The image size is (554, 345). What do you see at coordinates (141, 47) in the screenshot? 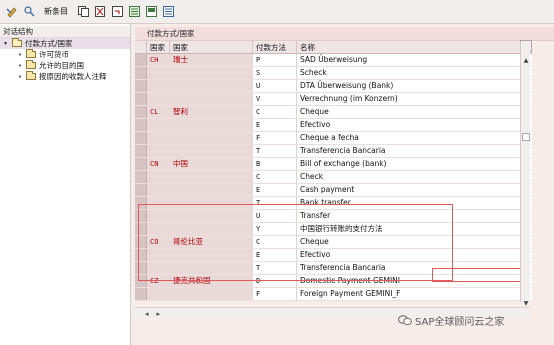
I see `select-all-cell` at bounding box center [141, 47].